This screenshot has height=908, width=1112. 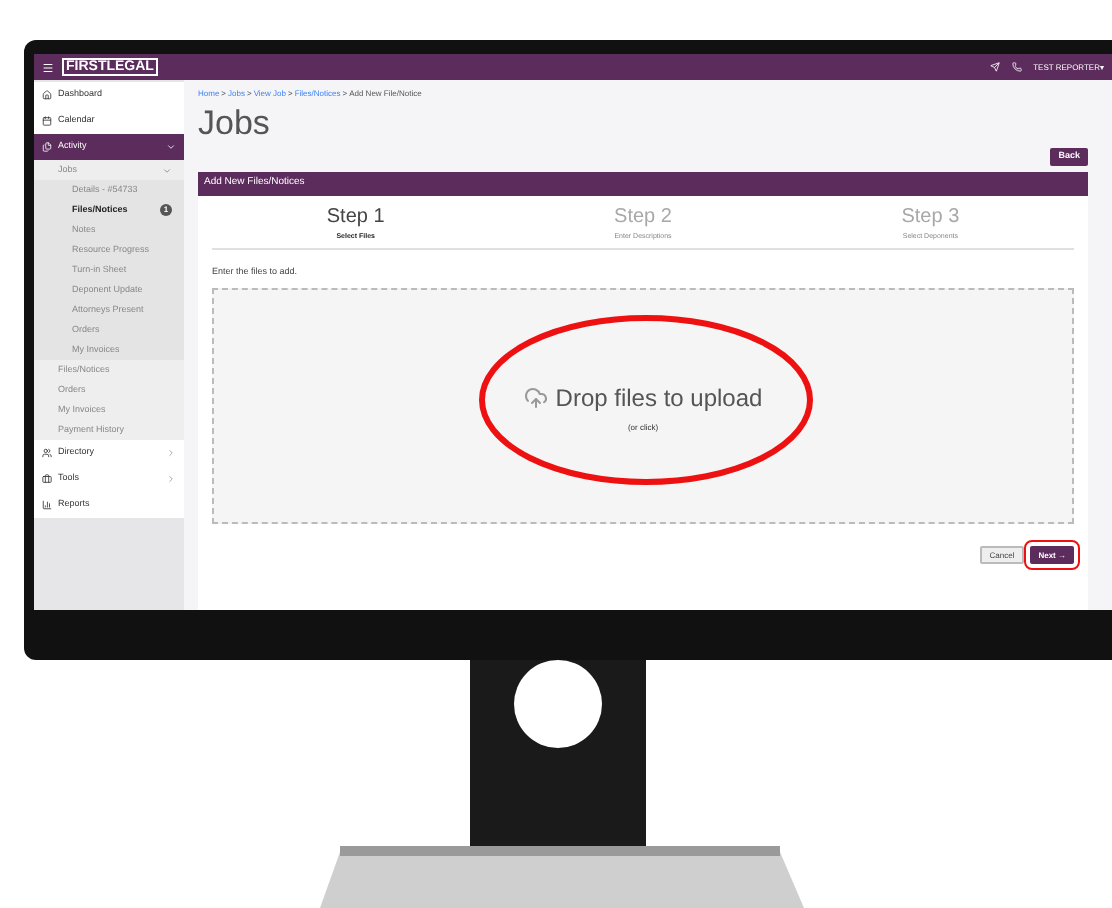 What do you see at coordinates (47, 147) in the screenshot?
I see `files-icon` at bounding box center [47, 147].